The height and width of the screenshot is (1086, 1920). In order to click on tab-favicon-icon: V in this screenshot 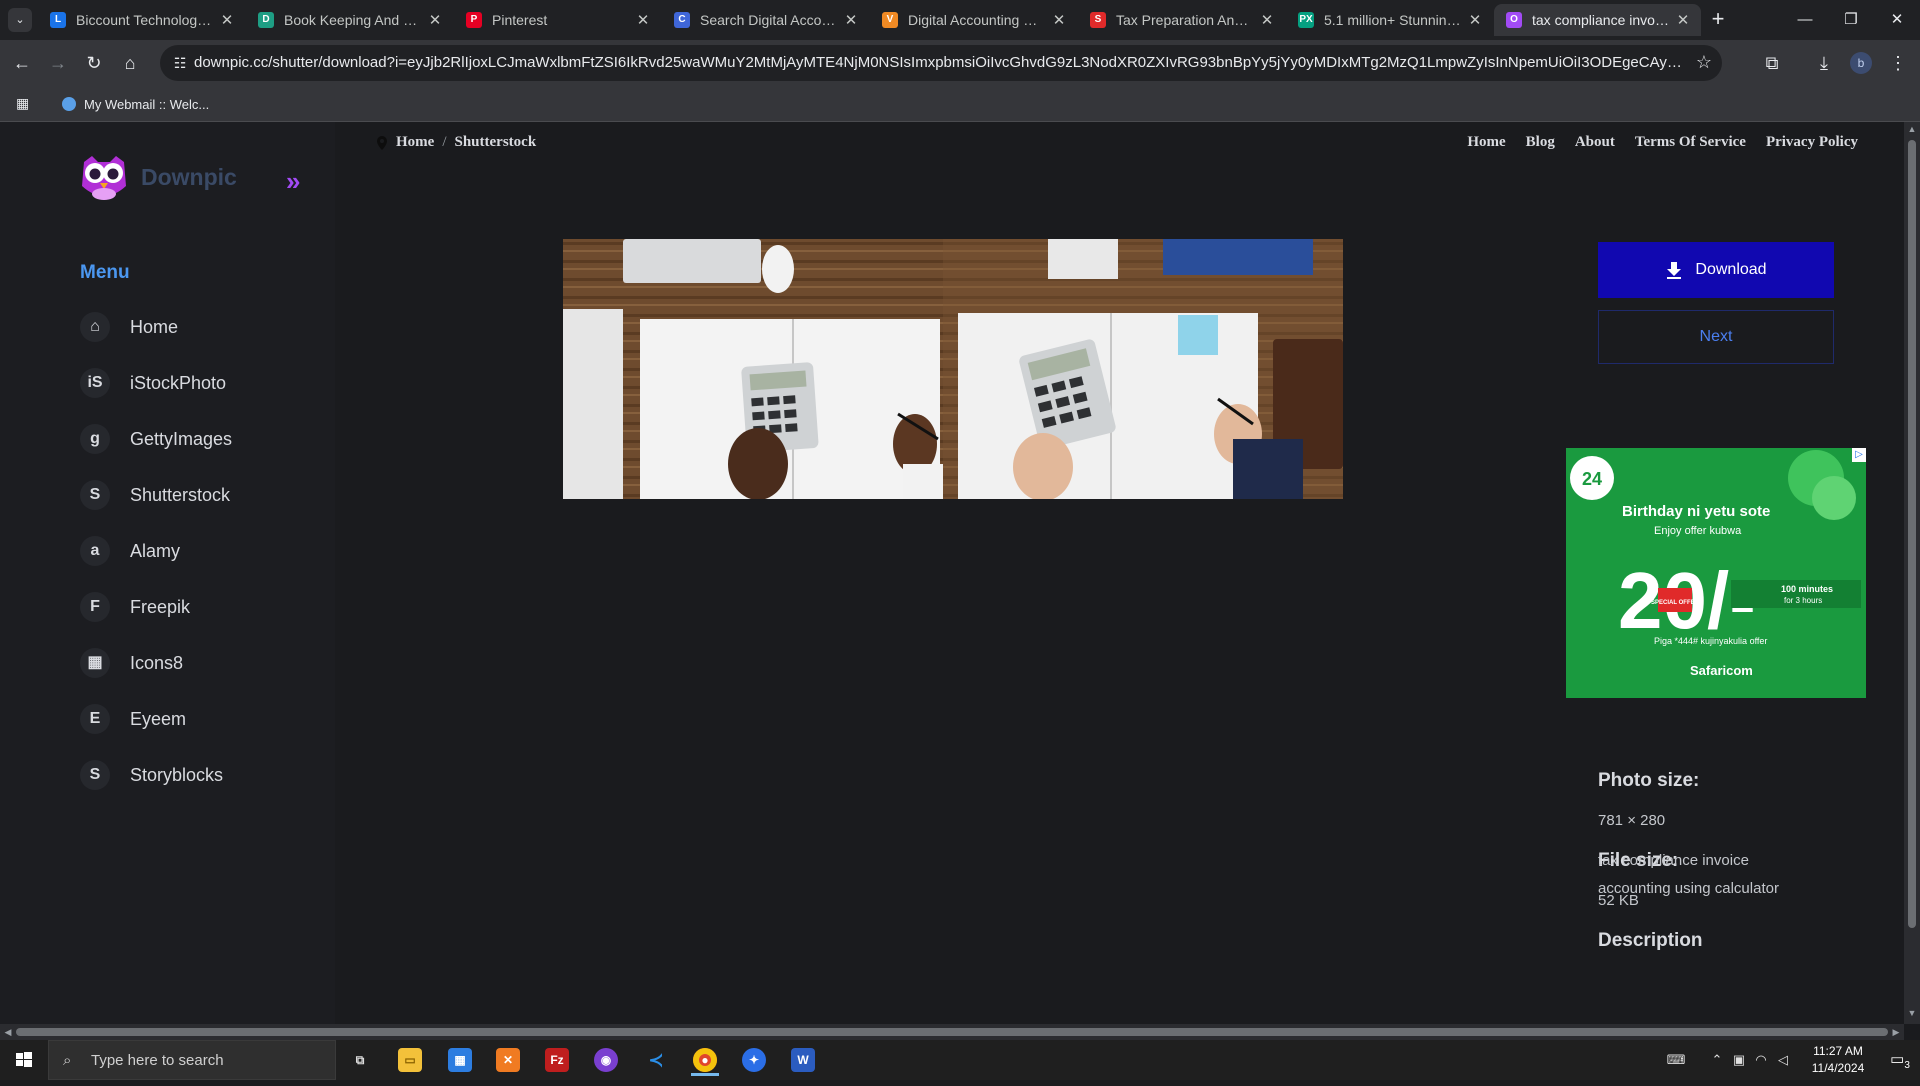, I will do `click(890, 20)`.